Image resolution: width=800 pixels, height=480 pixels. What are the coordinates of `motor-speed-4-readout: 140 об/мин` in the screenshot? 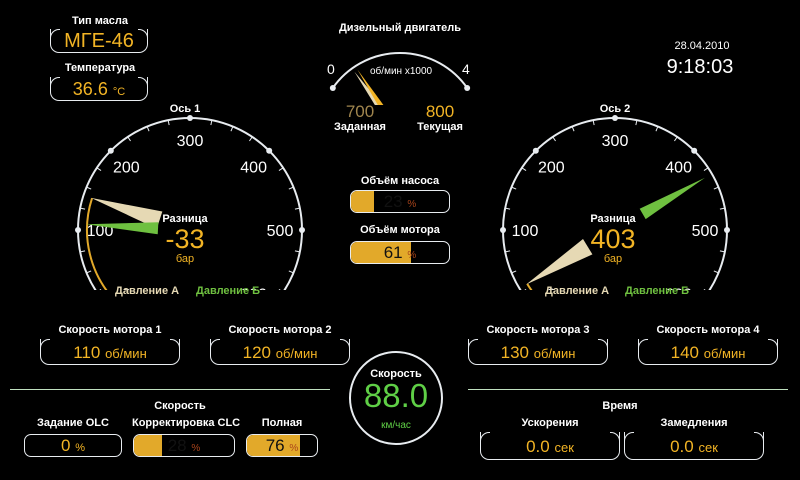 It's located at (708, 353).